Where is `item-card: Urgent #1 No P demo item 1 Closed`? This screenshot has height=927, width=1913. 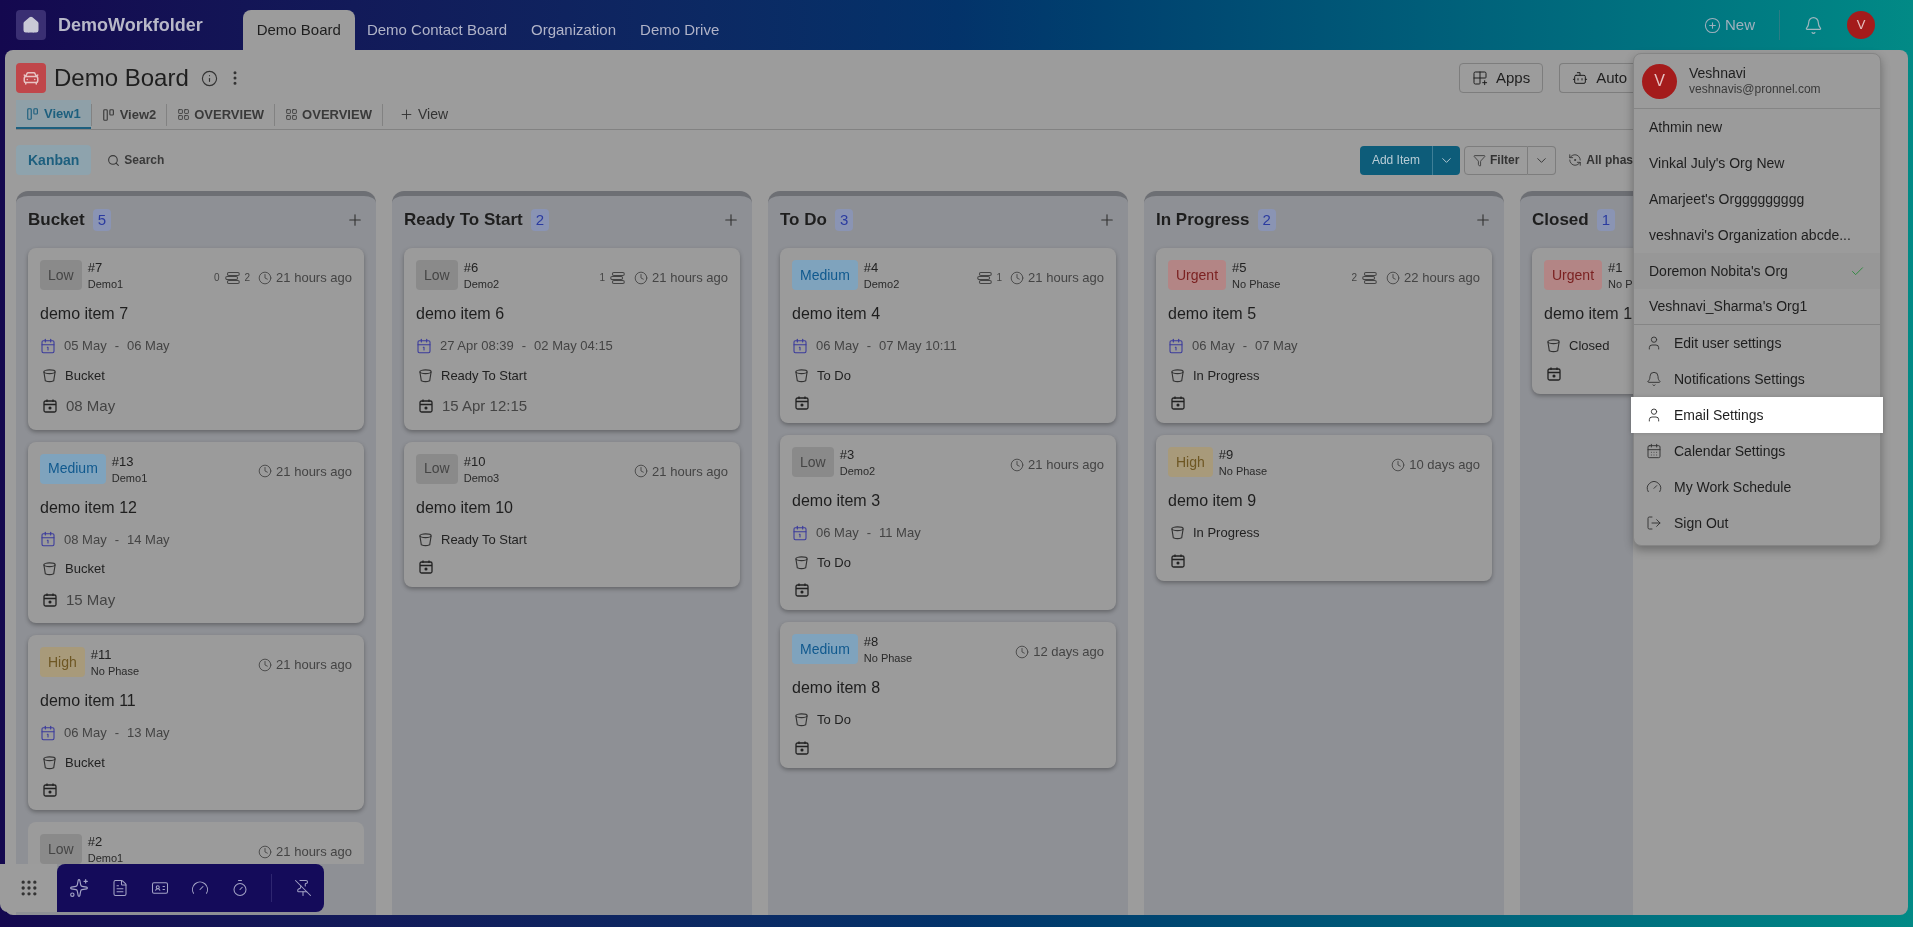 item-card: Urgent #1 No P demo item 1 Closed is located at coordinates (1582, 321).